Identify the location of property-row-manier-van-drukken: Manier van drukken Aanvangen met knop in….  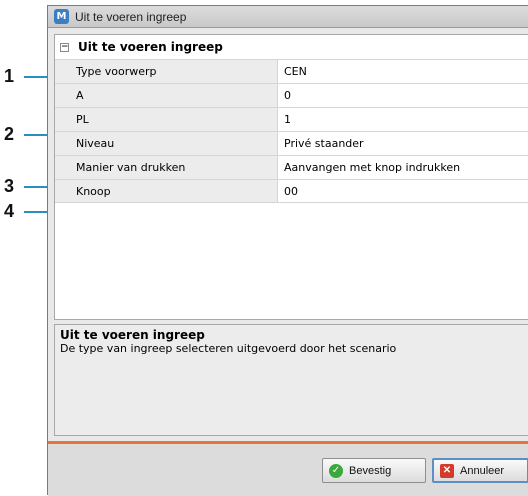
(291, 167).